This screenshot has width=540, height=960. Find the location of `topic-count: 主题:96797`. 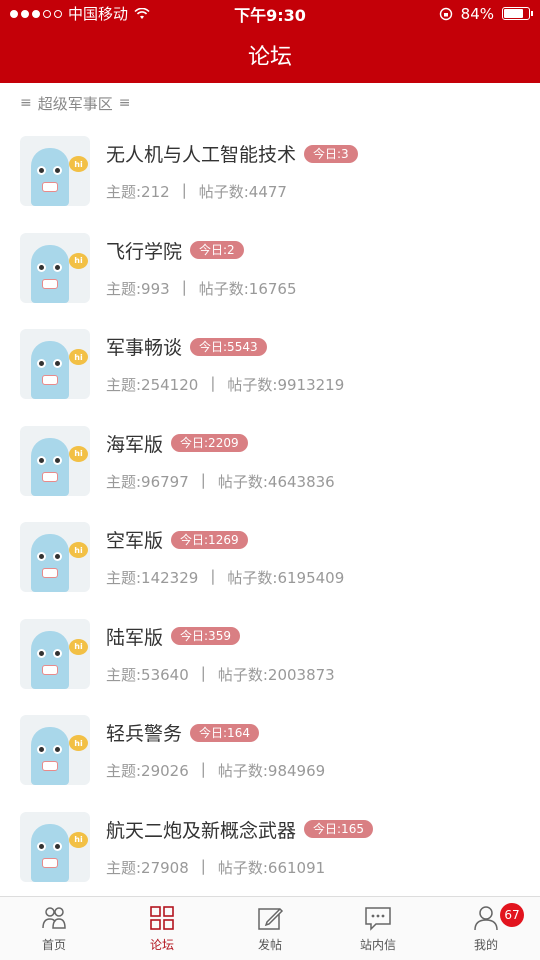

topic-count: 主题:96797 is located at coordinates (147, 481).